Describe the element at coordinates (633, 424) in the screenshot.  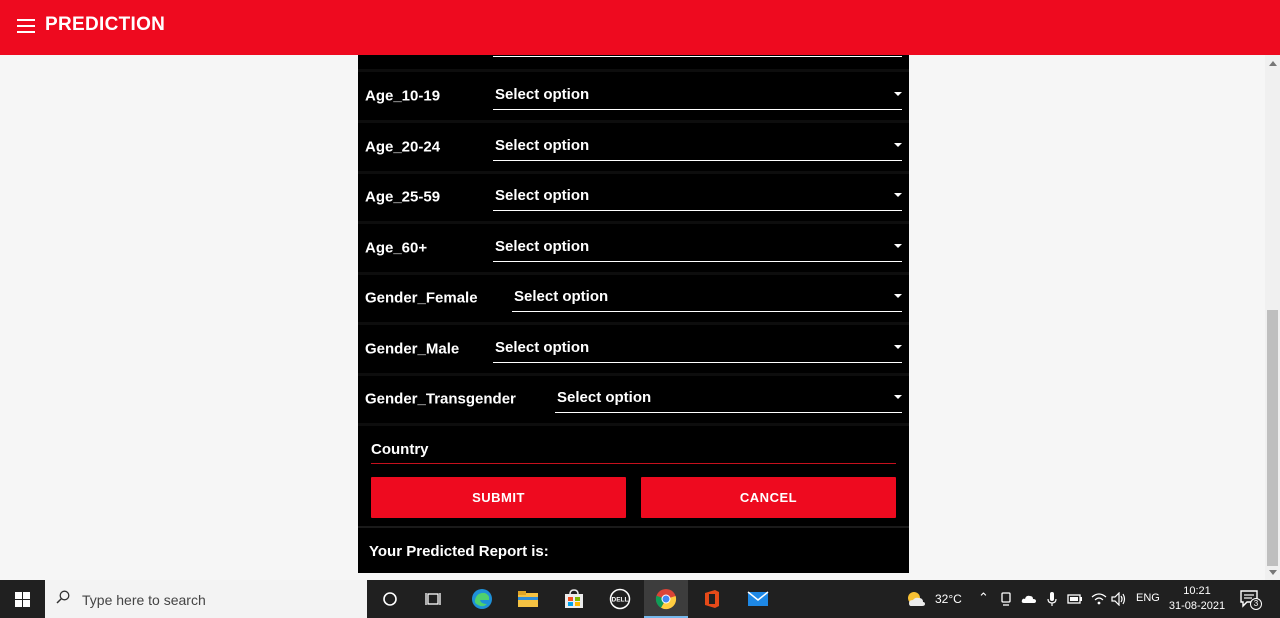
I see `row-divider` at that location.